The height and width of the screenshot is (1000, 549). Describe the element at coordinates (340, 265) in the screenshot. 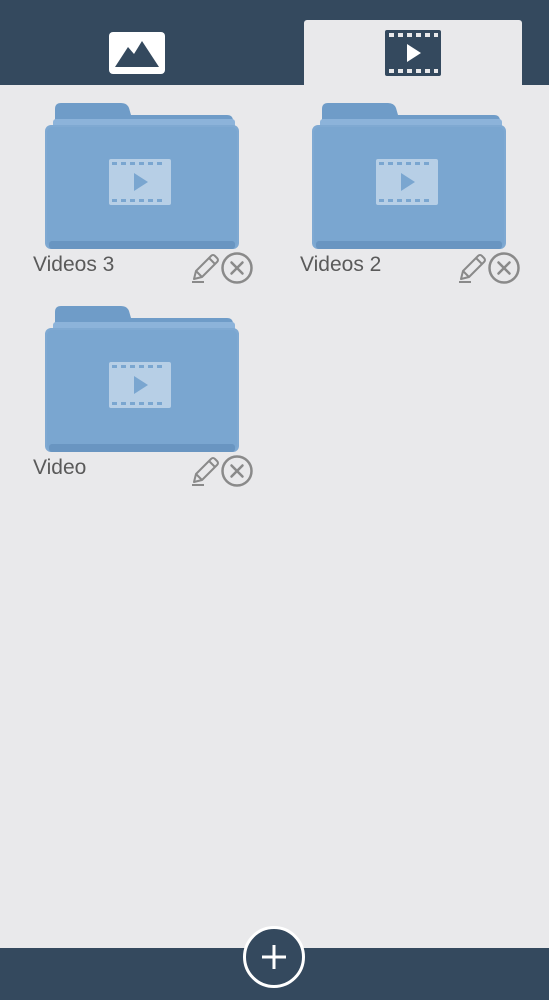

I see `folder-name: Videos 2` at that location.